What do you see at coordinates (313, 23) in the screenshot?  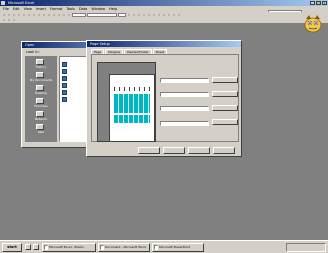 I see `office-assistant-icon` at bounding box center [313, 23].